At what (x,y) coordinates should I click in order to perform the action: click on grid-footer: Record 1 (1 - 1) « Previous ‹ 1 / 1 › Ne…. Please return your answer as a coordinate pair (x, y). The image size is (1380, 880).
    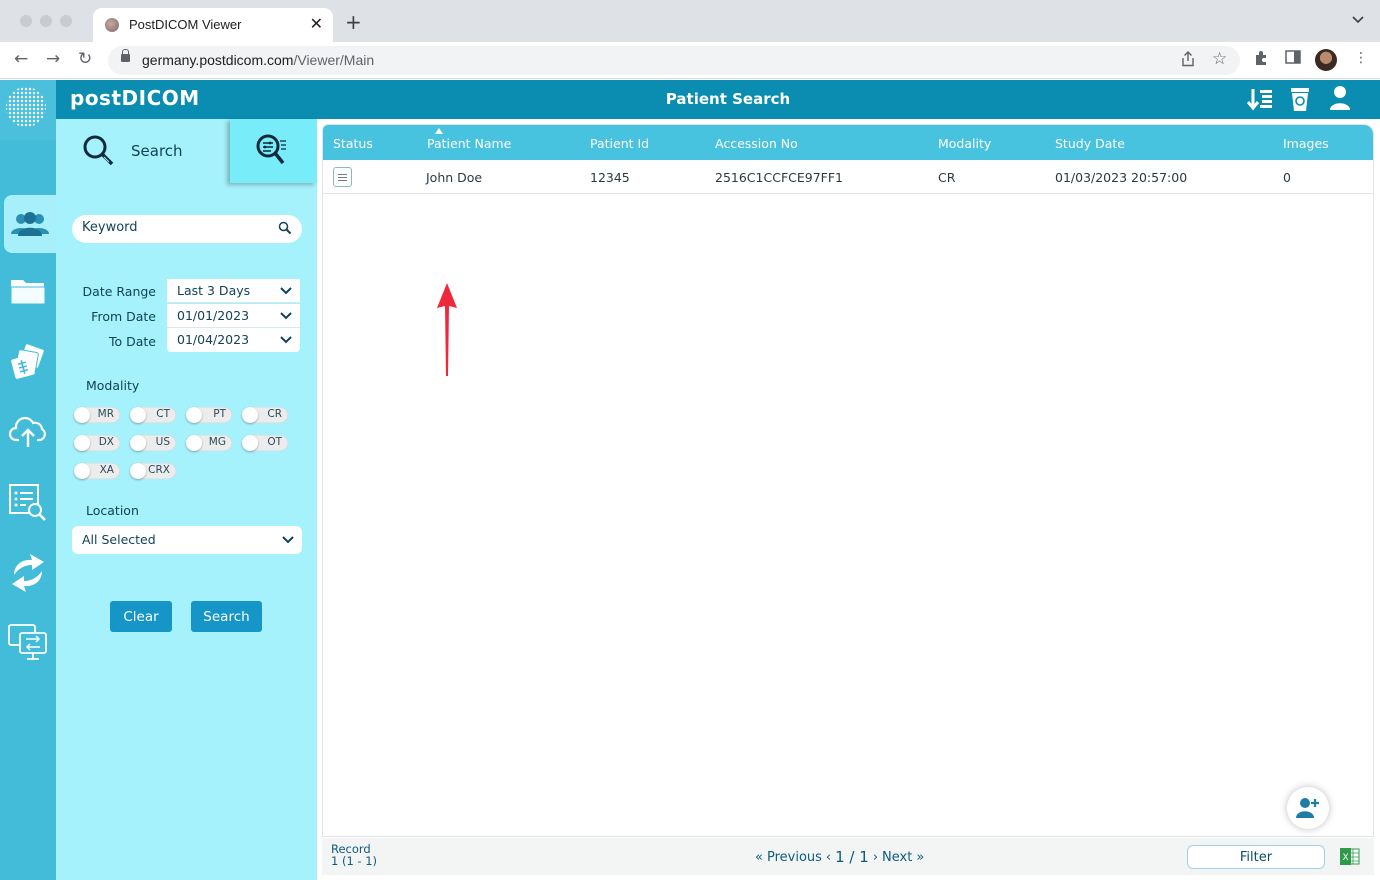
    Looking at the image, I should click on (848, 856).